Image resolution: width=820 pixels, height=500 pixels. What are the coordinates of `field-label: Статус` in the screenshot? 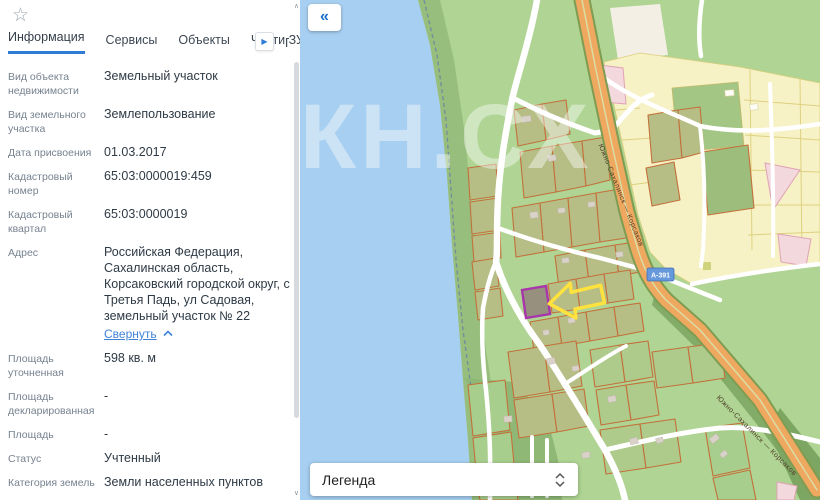 It's located at (25, 459).